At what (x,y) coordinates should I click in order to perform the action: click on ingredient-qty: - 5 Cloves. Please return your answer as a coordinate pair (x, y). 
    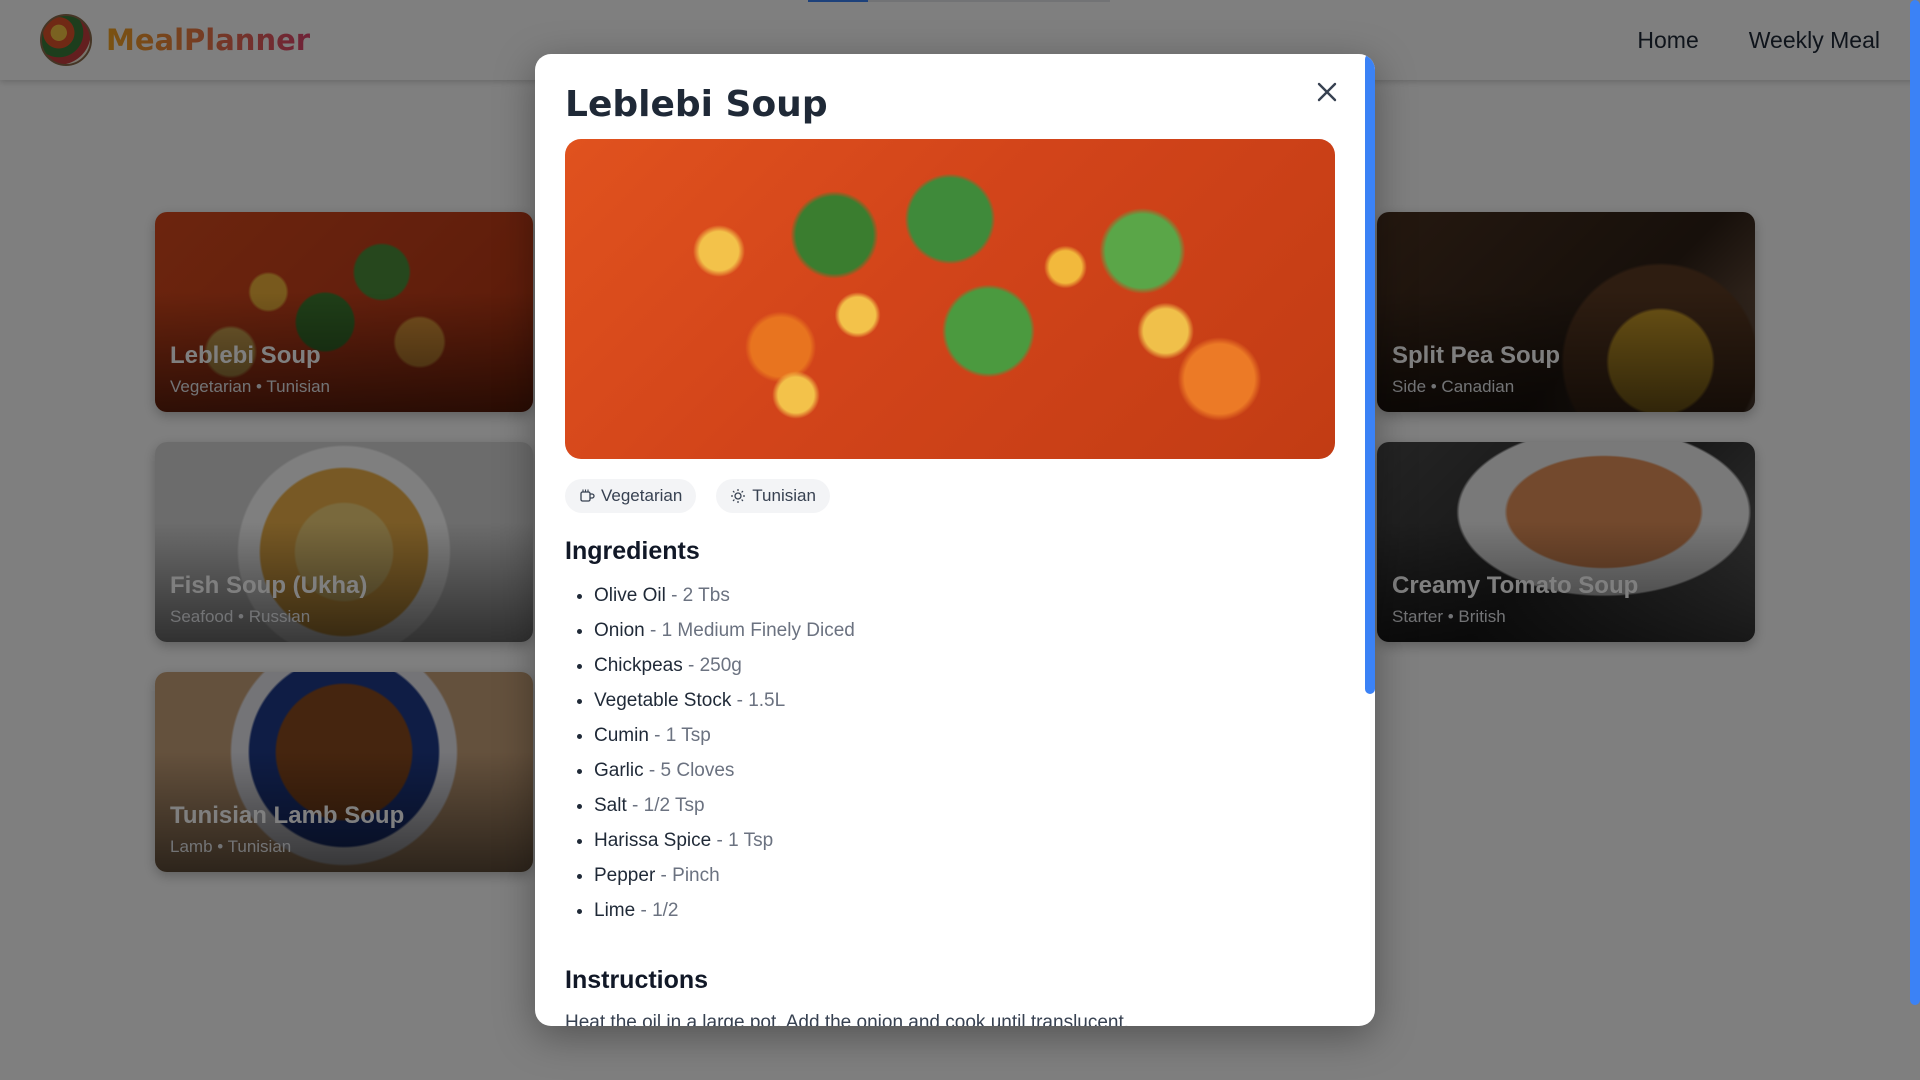
    Looking at the image, I should click on (689, 770).